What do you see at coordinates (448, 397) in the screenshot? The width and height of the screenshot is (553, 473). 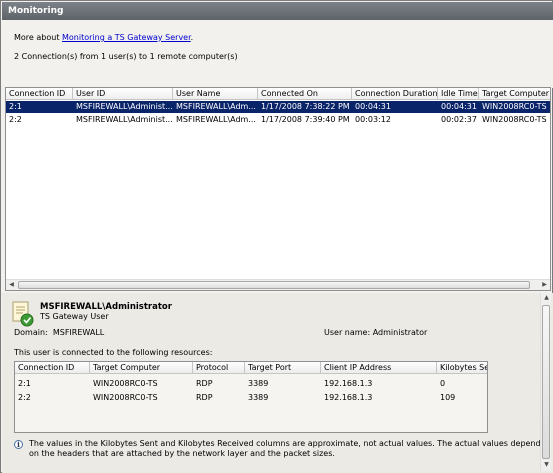 I see `cell: 109` at bounding box center [448, 397].